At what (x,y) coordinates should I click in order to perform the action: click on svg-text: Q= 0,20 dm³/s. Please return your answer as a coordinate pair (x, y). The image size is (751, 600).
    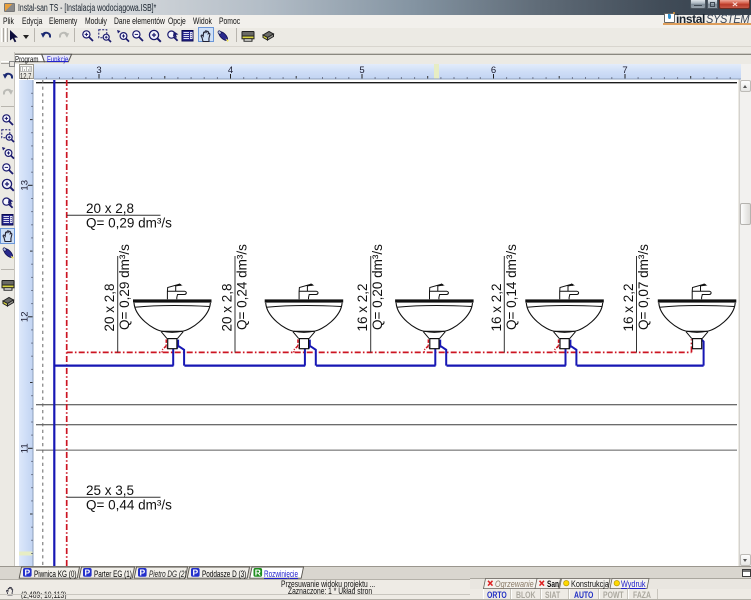
    Looking at the image, I should click on (377, 287).